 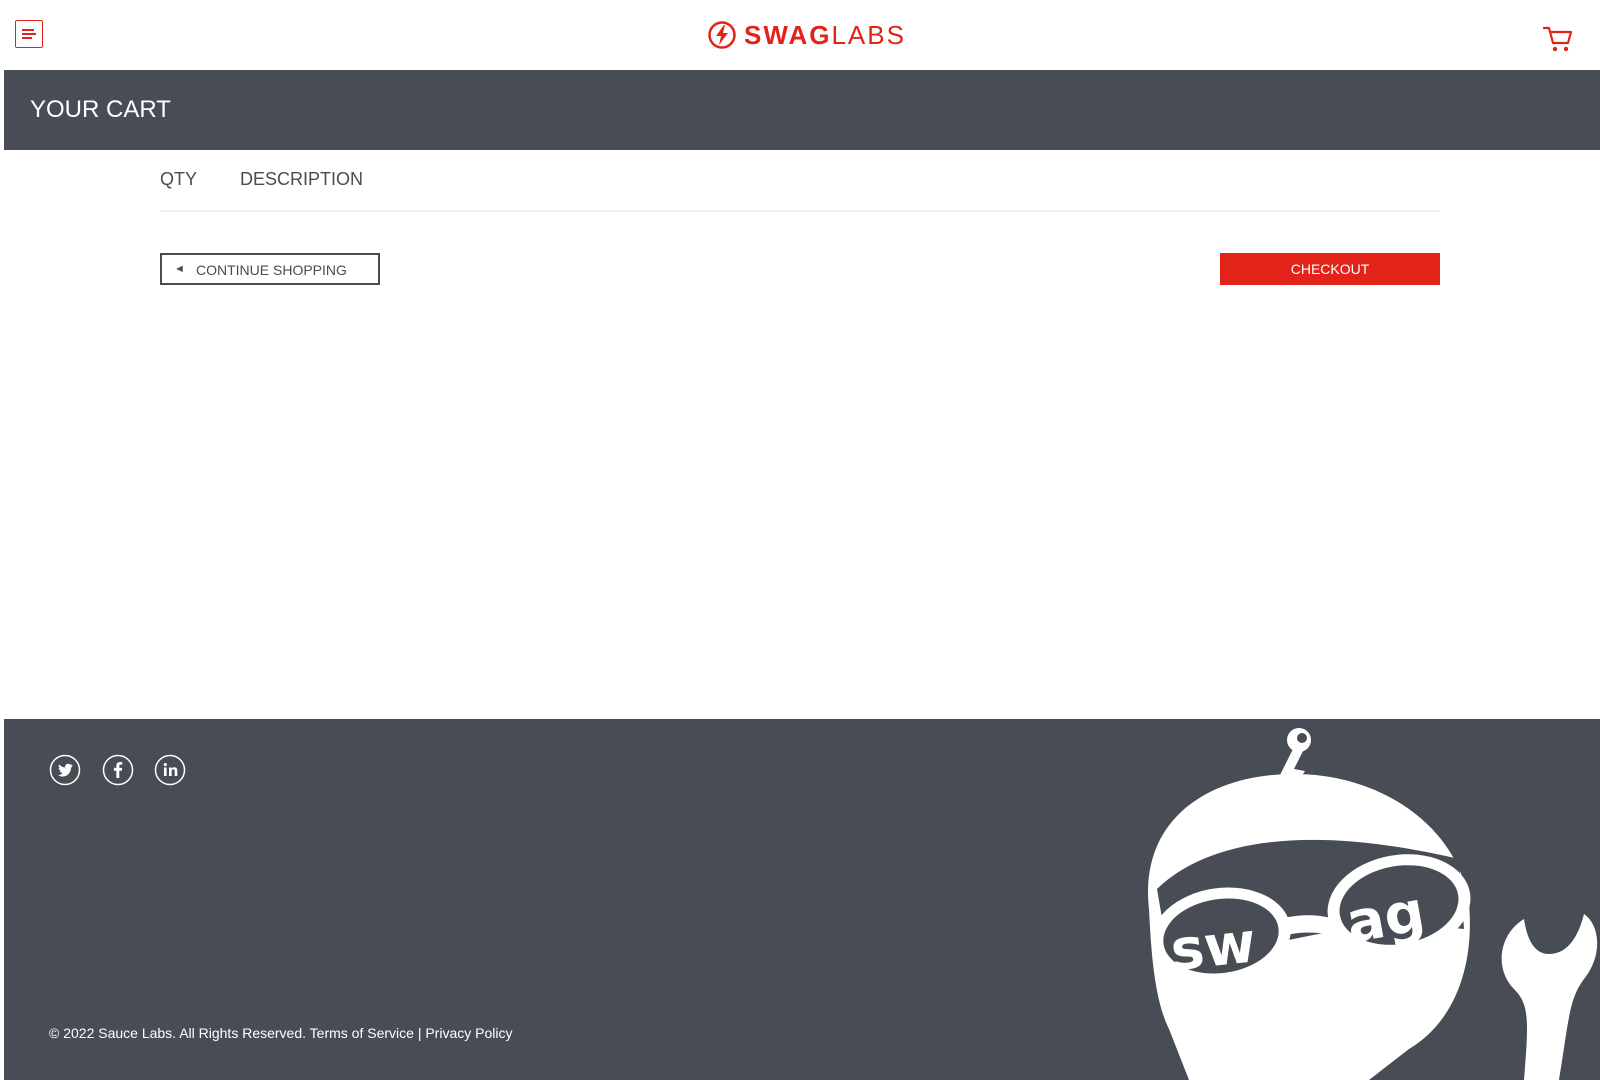 I want to click on app-logo: SWAGLABS, so click(x=807, y=35).